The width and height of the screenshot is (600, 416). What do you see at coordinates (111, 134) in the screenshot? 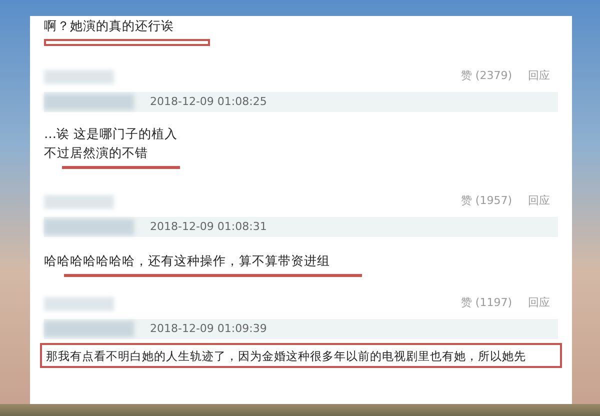
I see `comment-text: …诶 这是哪门子的植入` at bounding box center [111, 134].